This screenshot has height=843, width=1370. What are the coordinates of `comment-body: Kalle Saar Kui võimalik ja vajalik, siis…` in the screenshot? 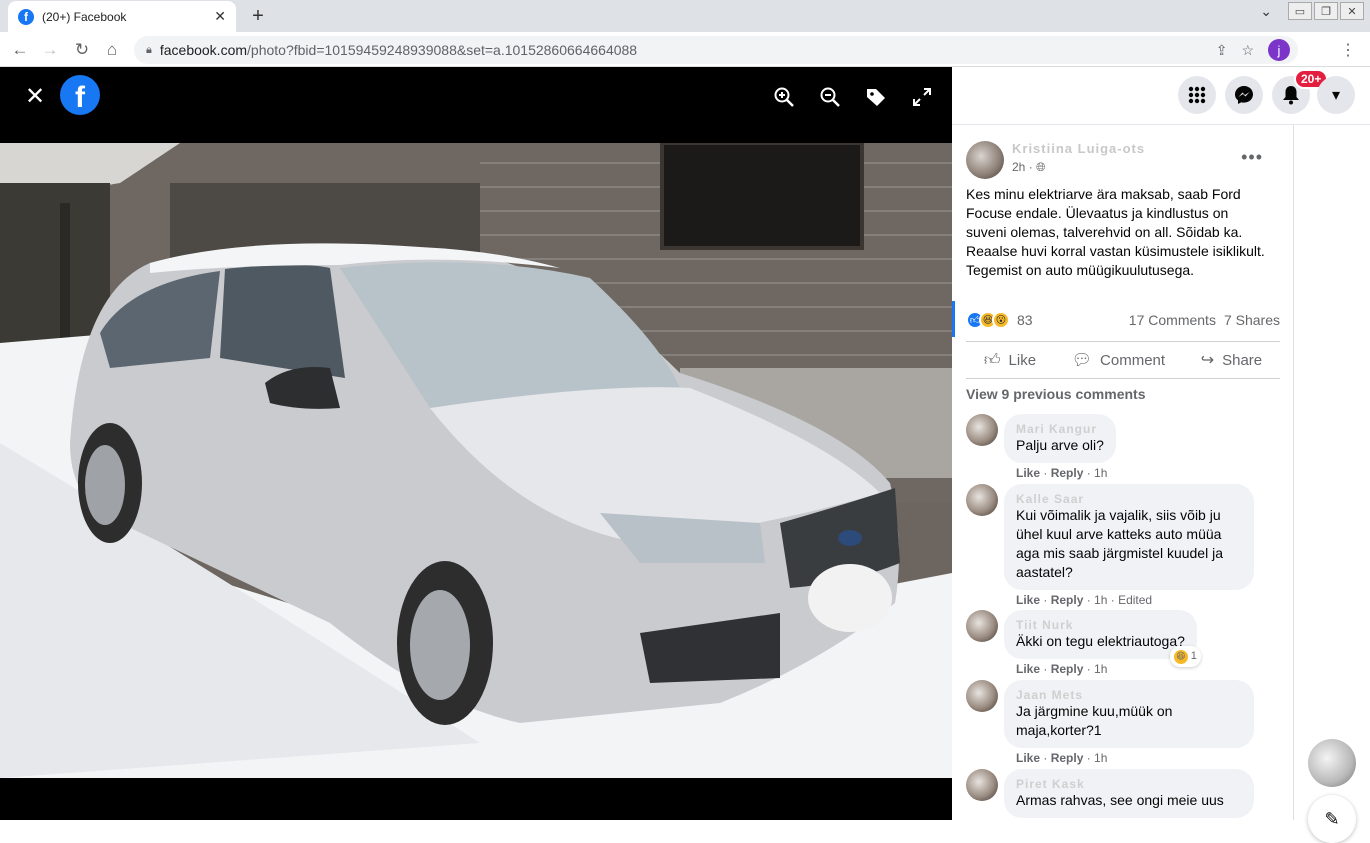 It's located at (1129, 545).